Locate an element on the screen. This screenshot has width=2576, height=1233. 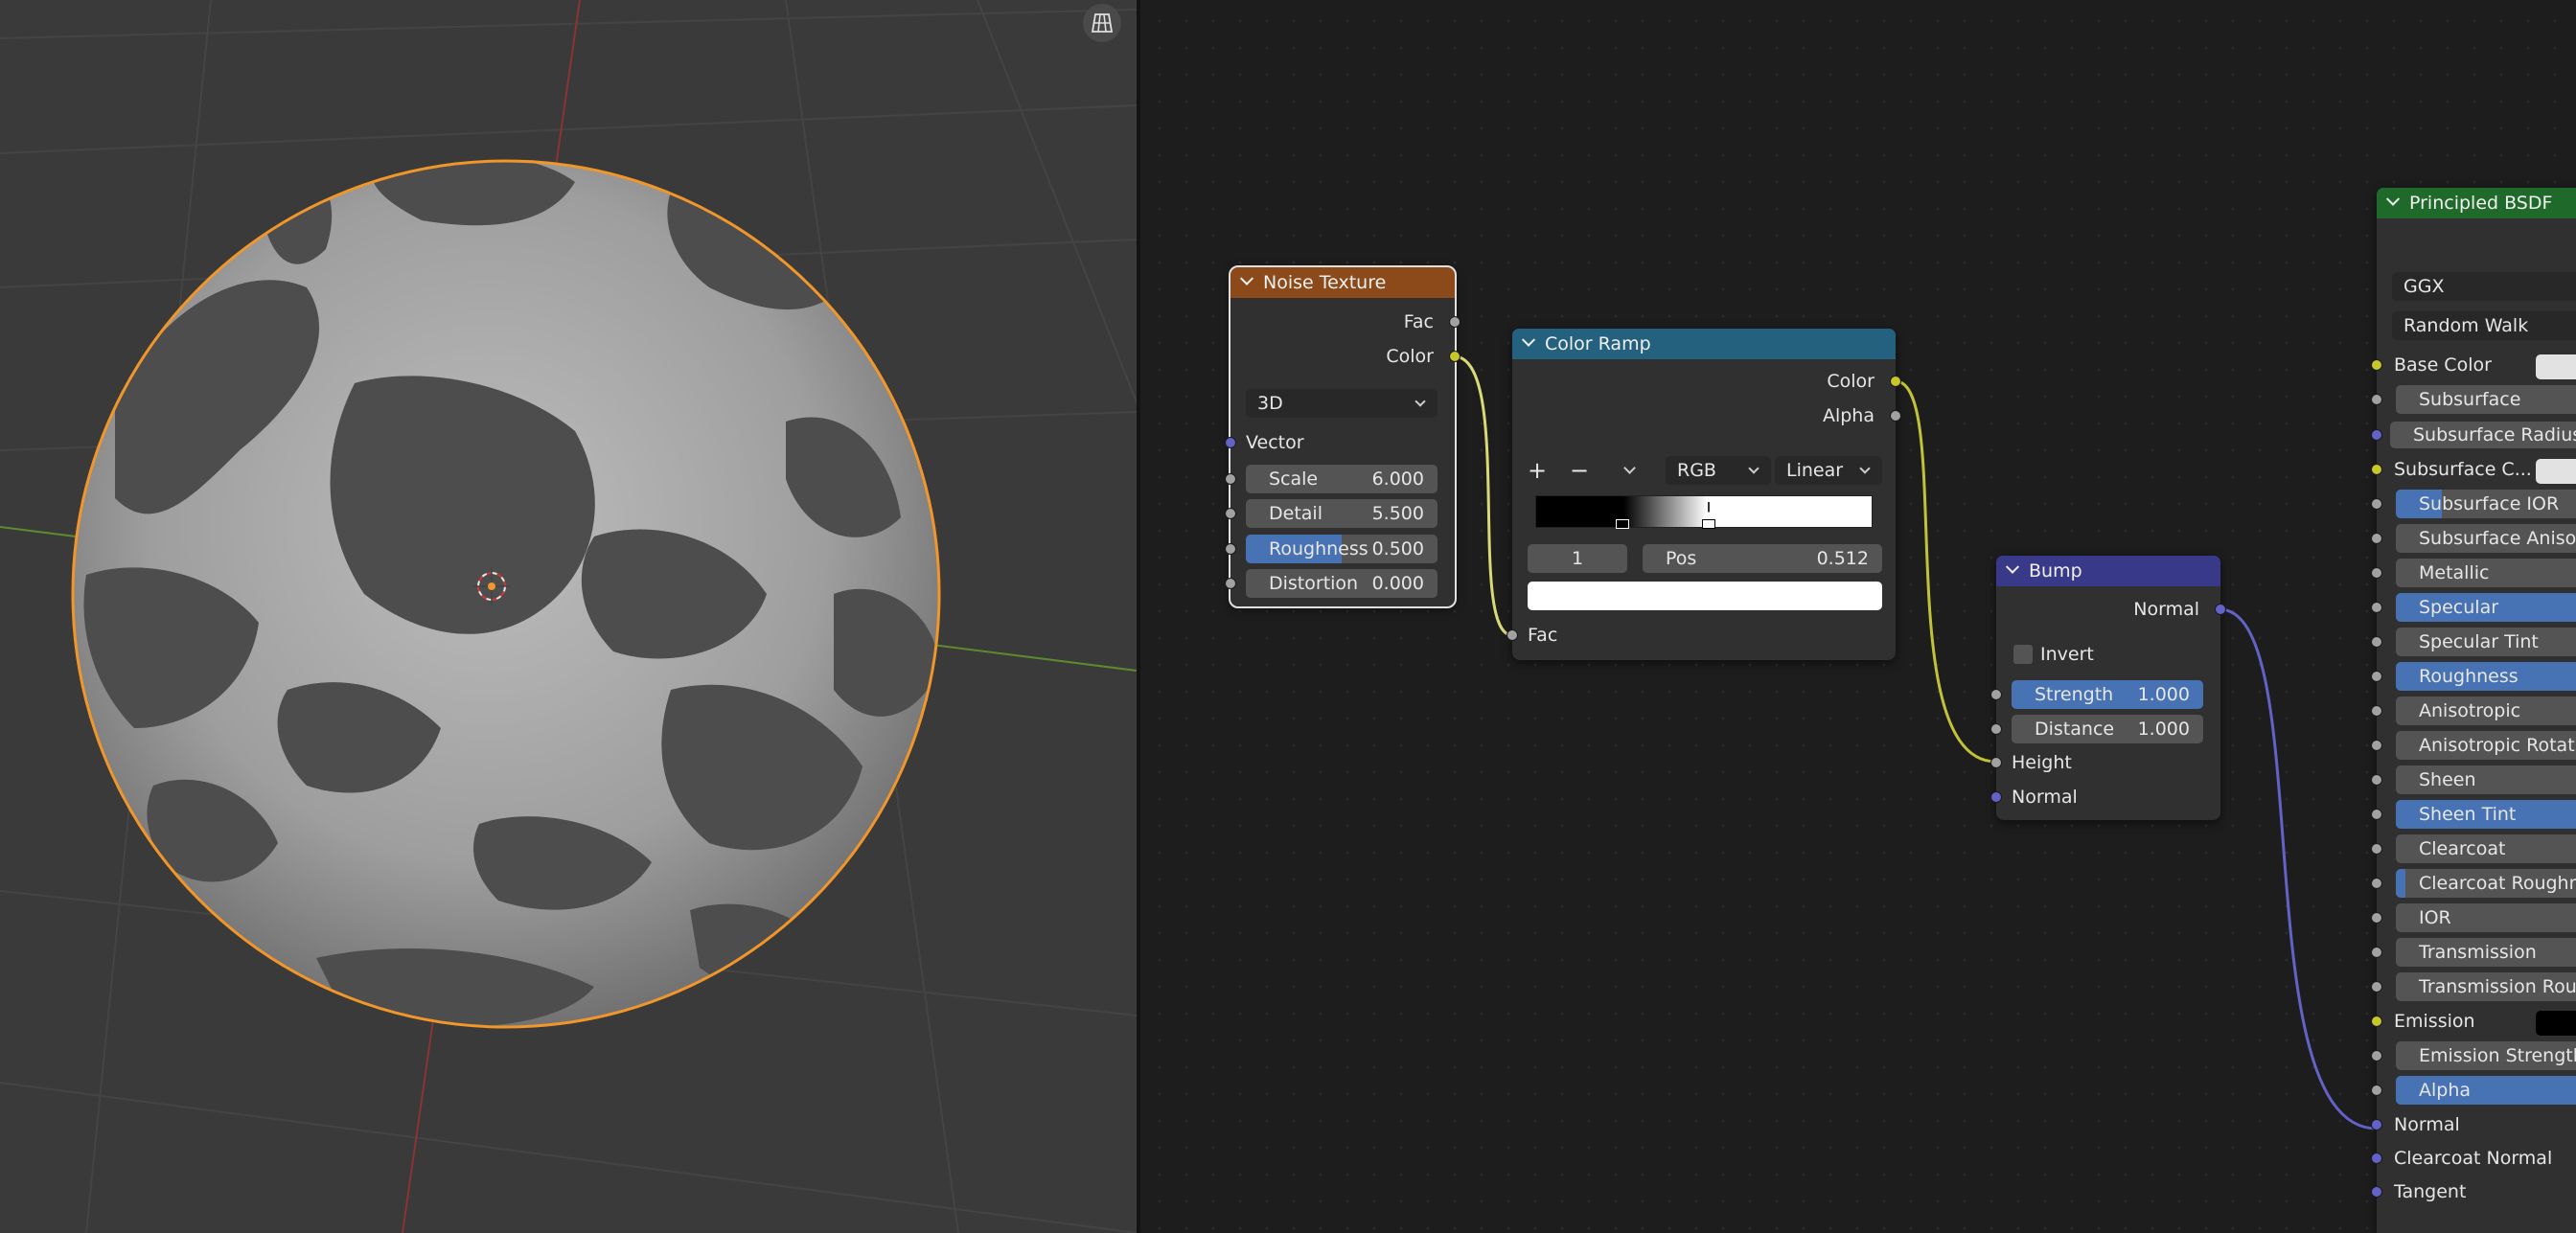
emission-strength-socket is located at coordinates (2376, 1056).